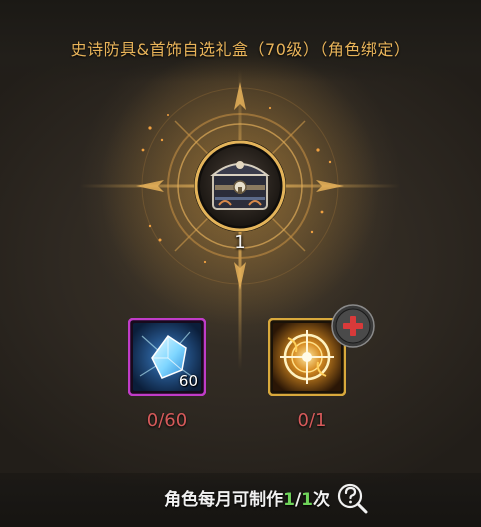 This screenshot has height=527, width=481. I want to click on plus-icon, so click(353, 326).